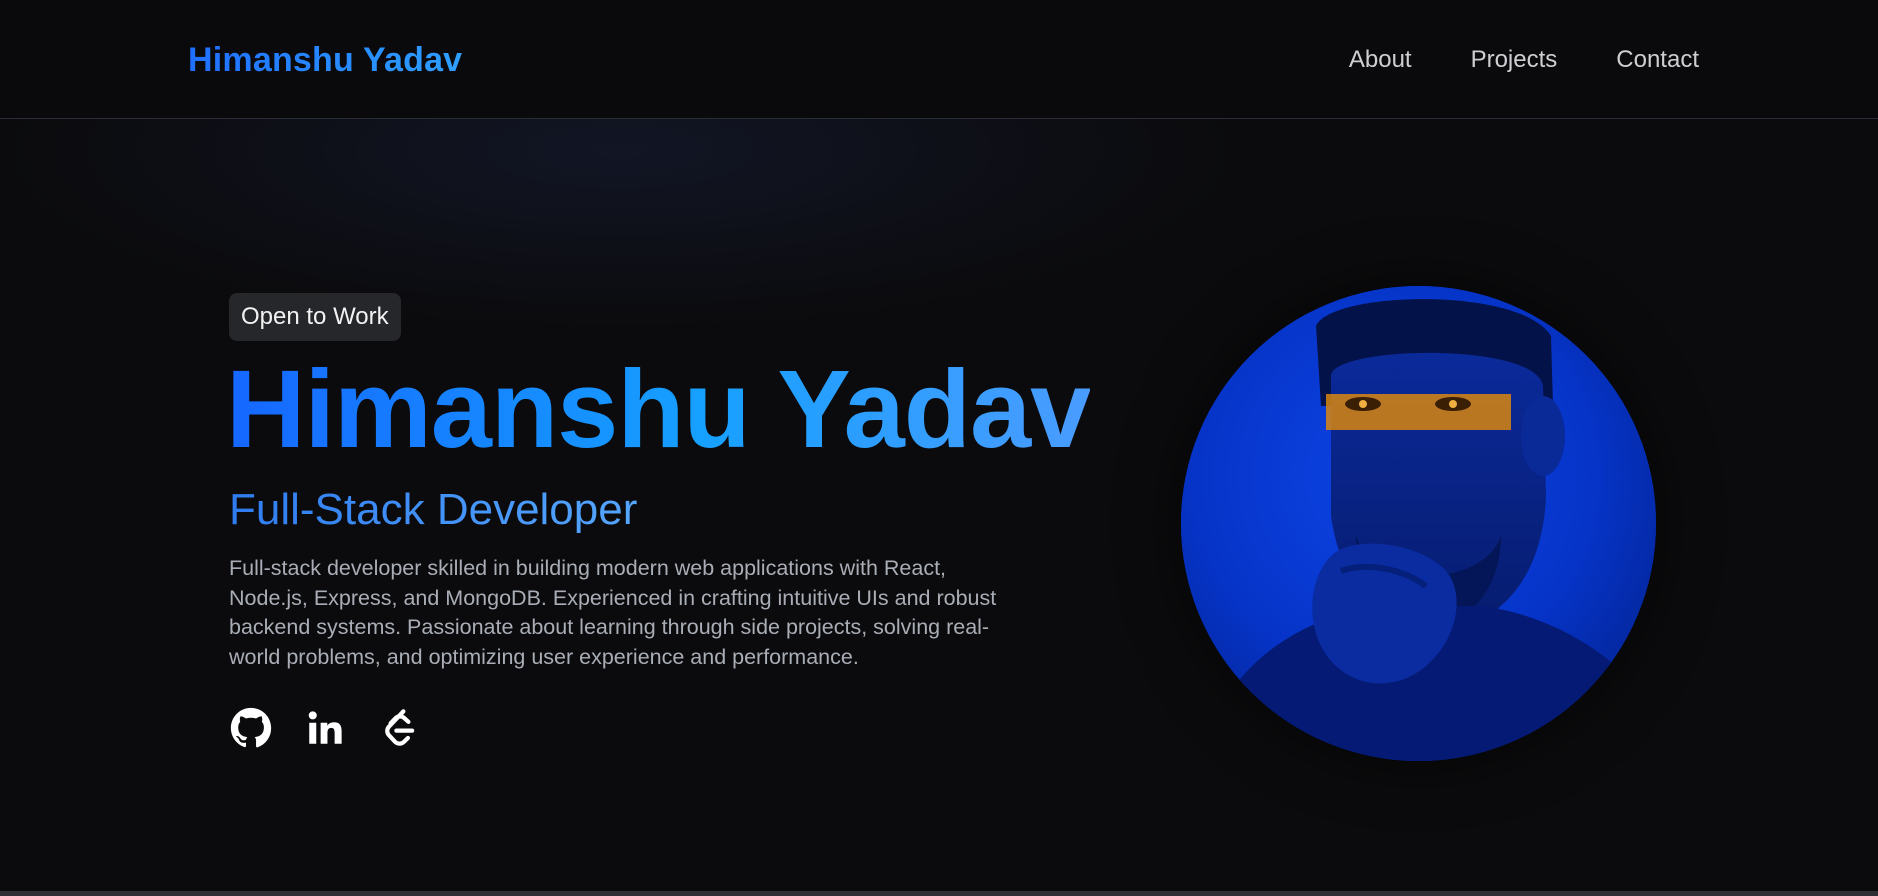  What do you see at coordinates (939, 893) in the screenshot?
I see `page-divider` at bounding box center [939, 893].